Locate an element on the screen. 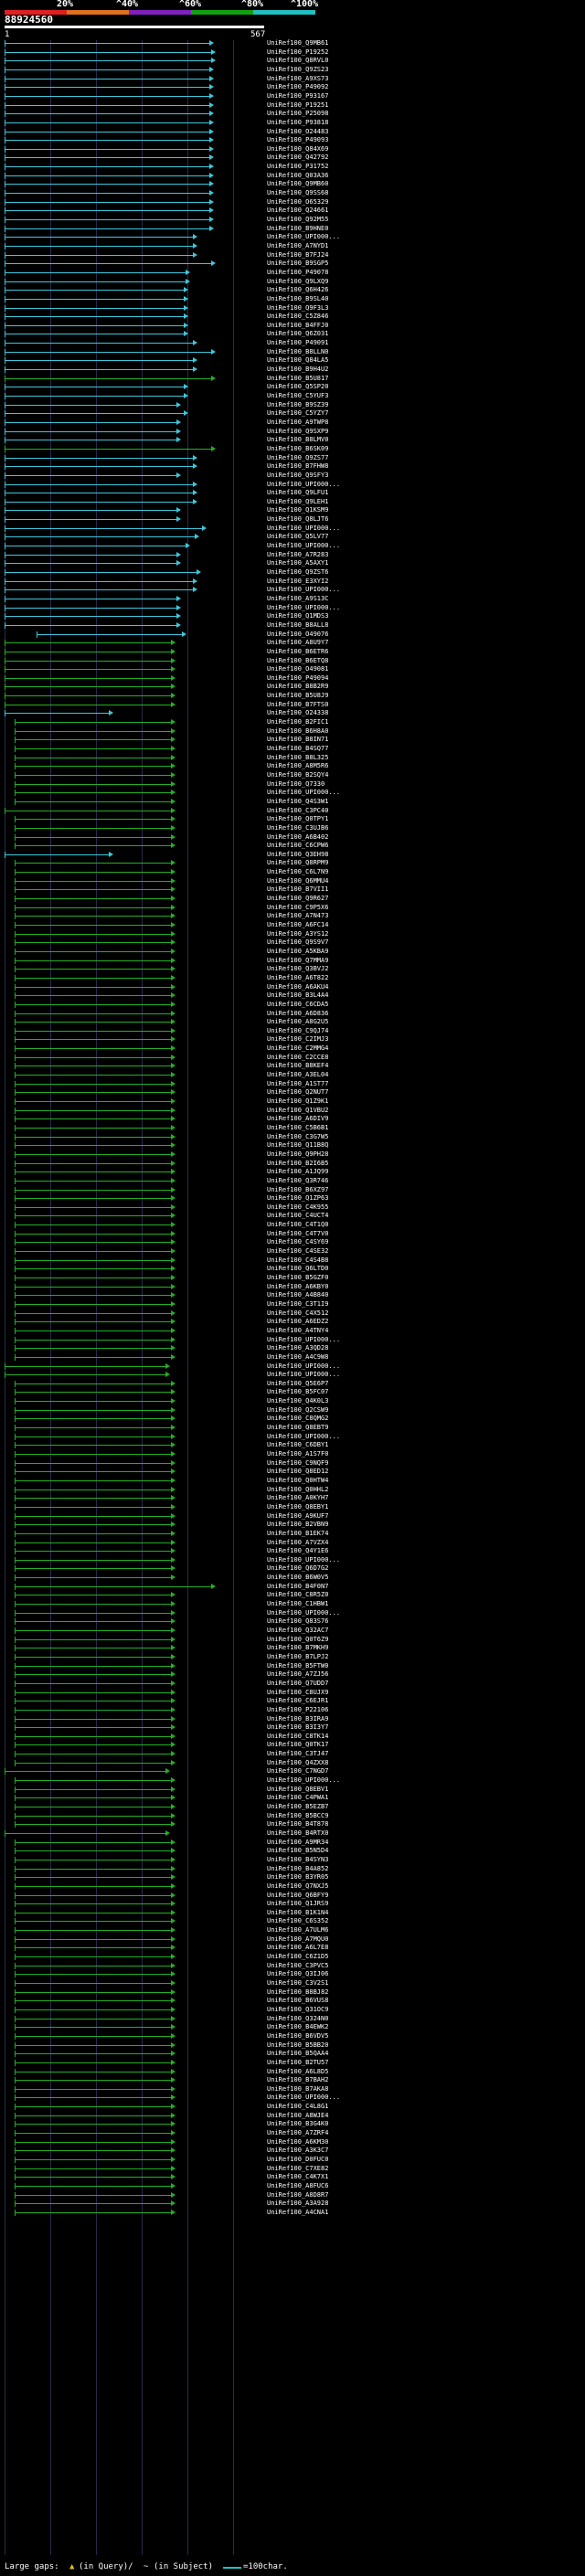 This screenshot has height=2576, width=585. hit-row: UniRef100_C4K7X1 is located at coordinates (293, 2177).